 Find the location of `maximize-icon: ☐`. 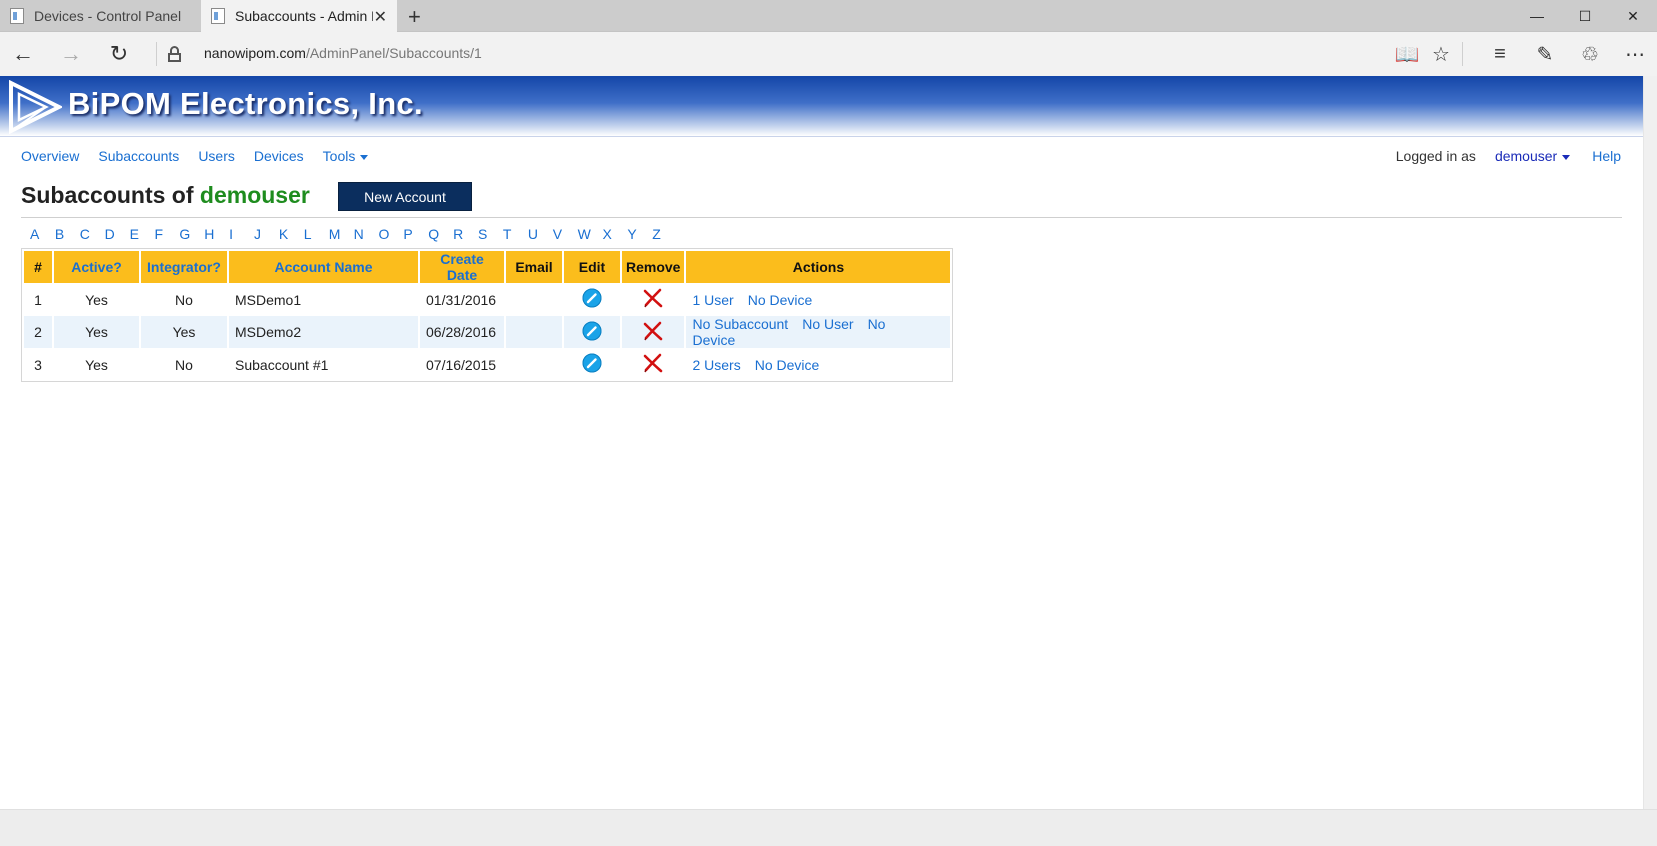

maximize-icon: ☐ is located at coordinates (1585, 16).